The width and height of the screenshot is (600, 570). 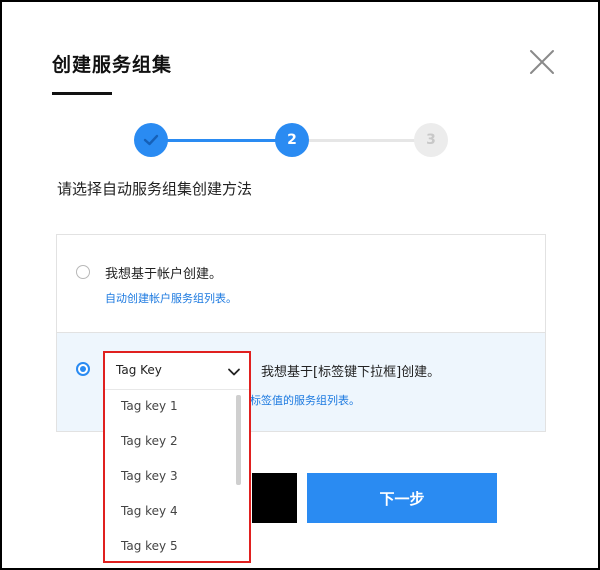 I want to click on dropdown-scrollbar, so click(x=238, y=440).